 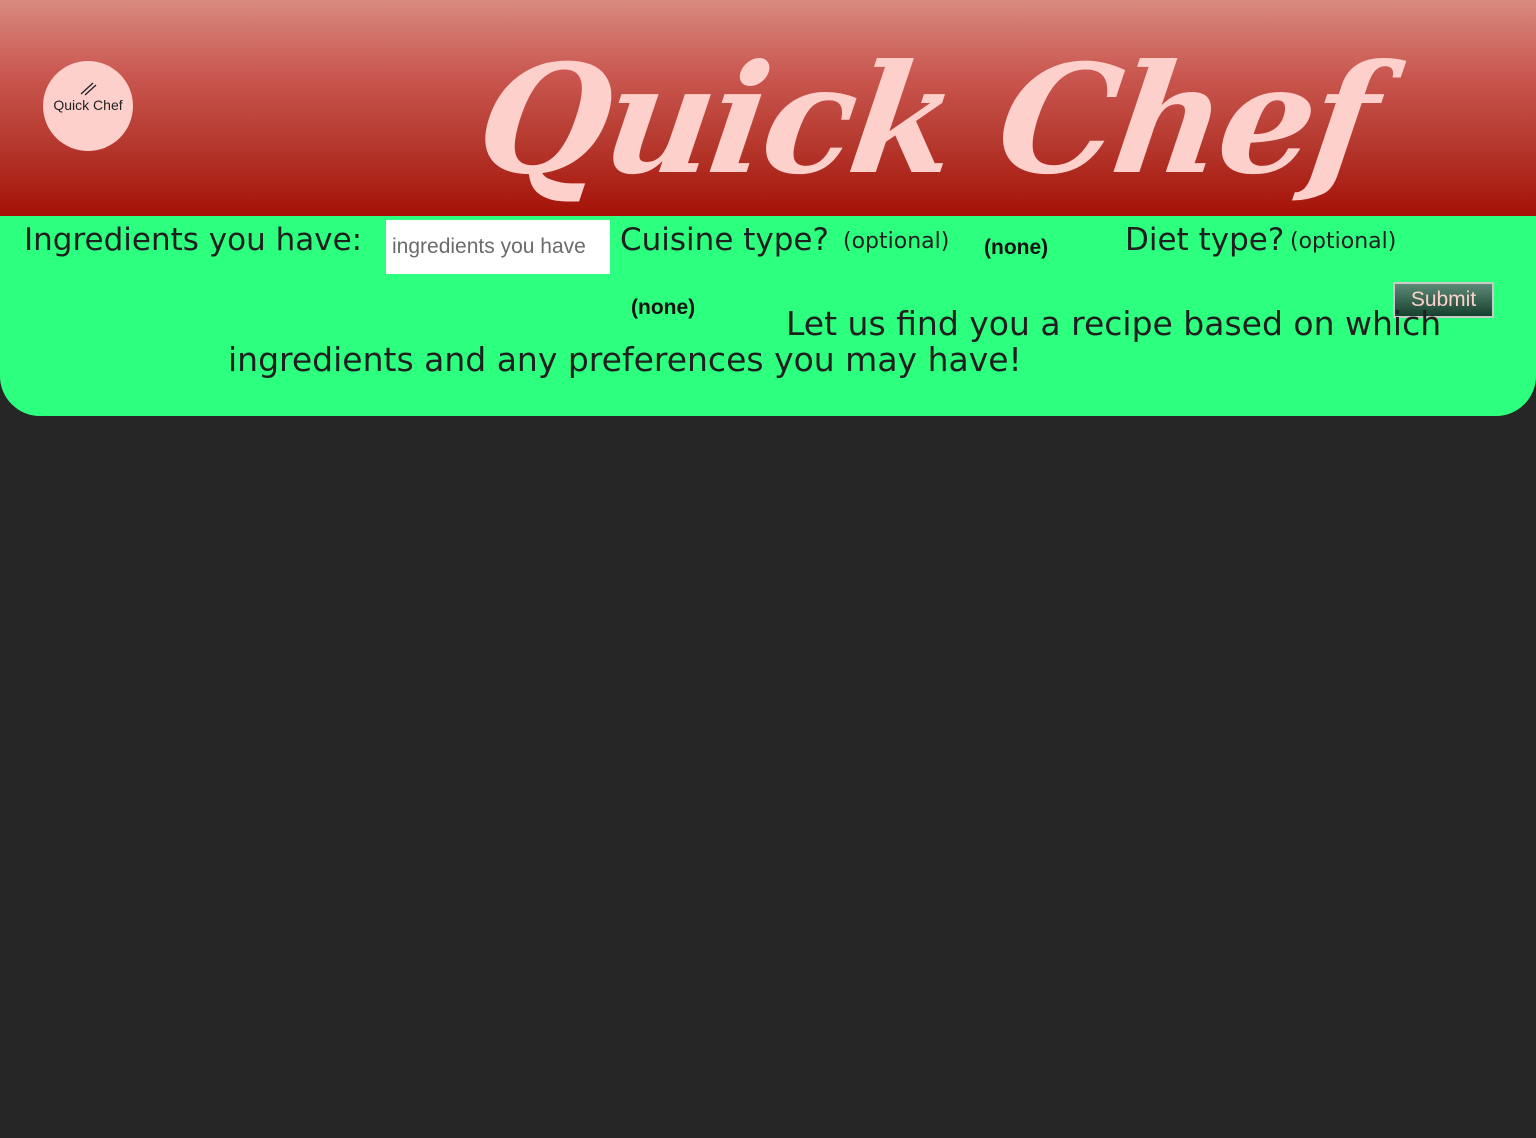 What do you see at coordinates (724, 240) in the screenshot?
I see `cuisine-label: Cuisine type?` at bounding box center [724, 240].